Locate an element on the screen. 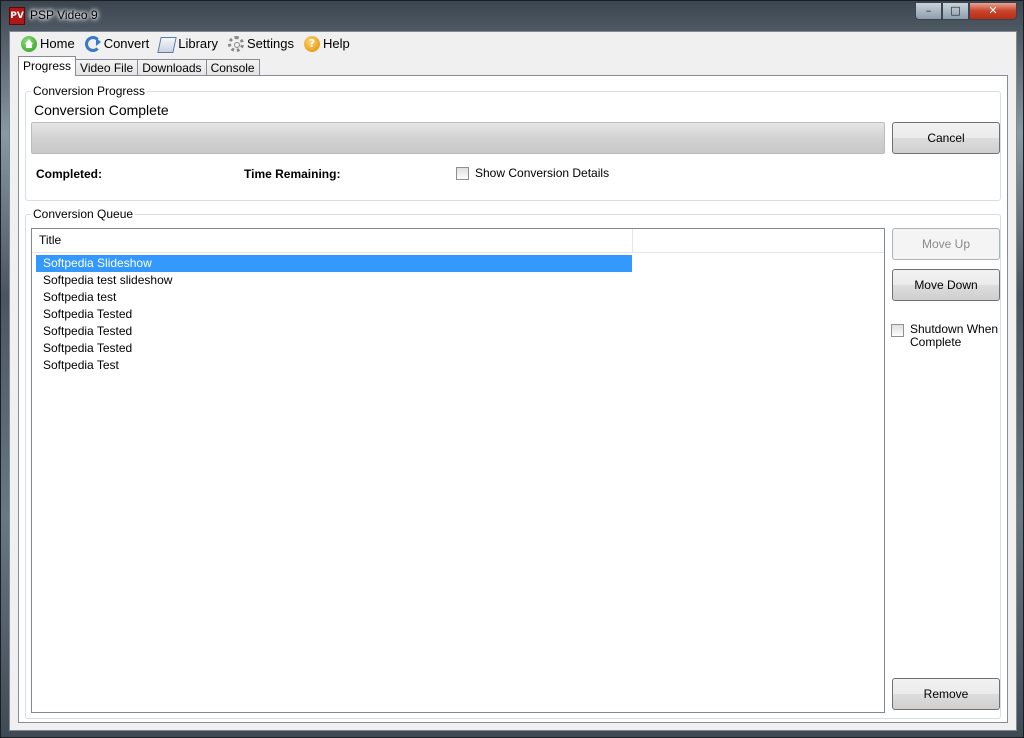  menu-help: ? Help is located at coordinates (327, 44).